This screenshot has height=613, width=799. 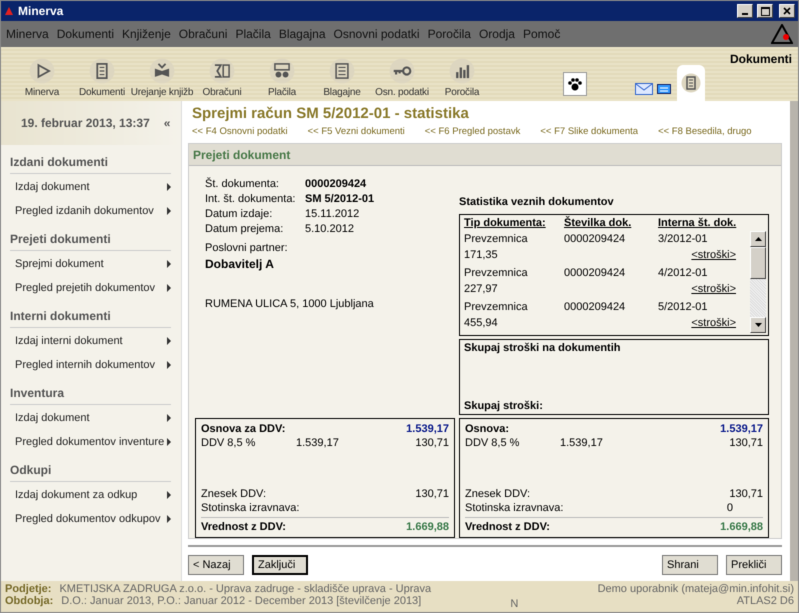 I want to click on shortcut-link: << F8 Besedila, drugo, so click(x=705, y=131).